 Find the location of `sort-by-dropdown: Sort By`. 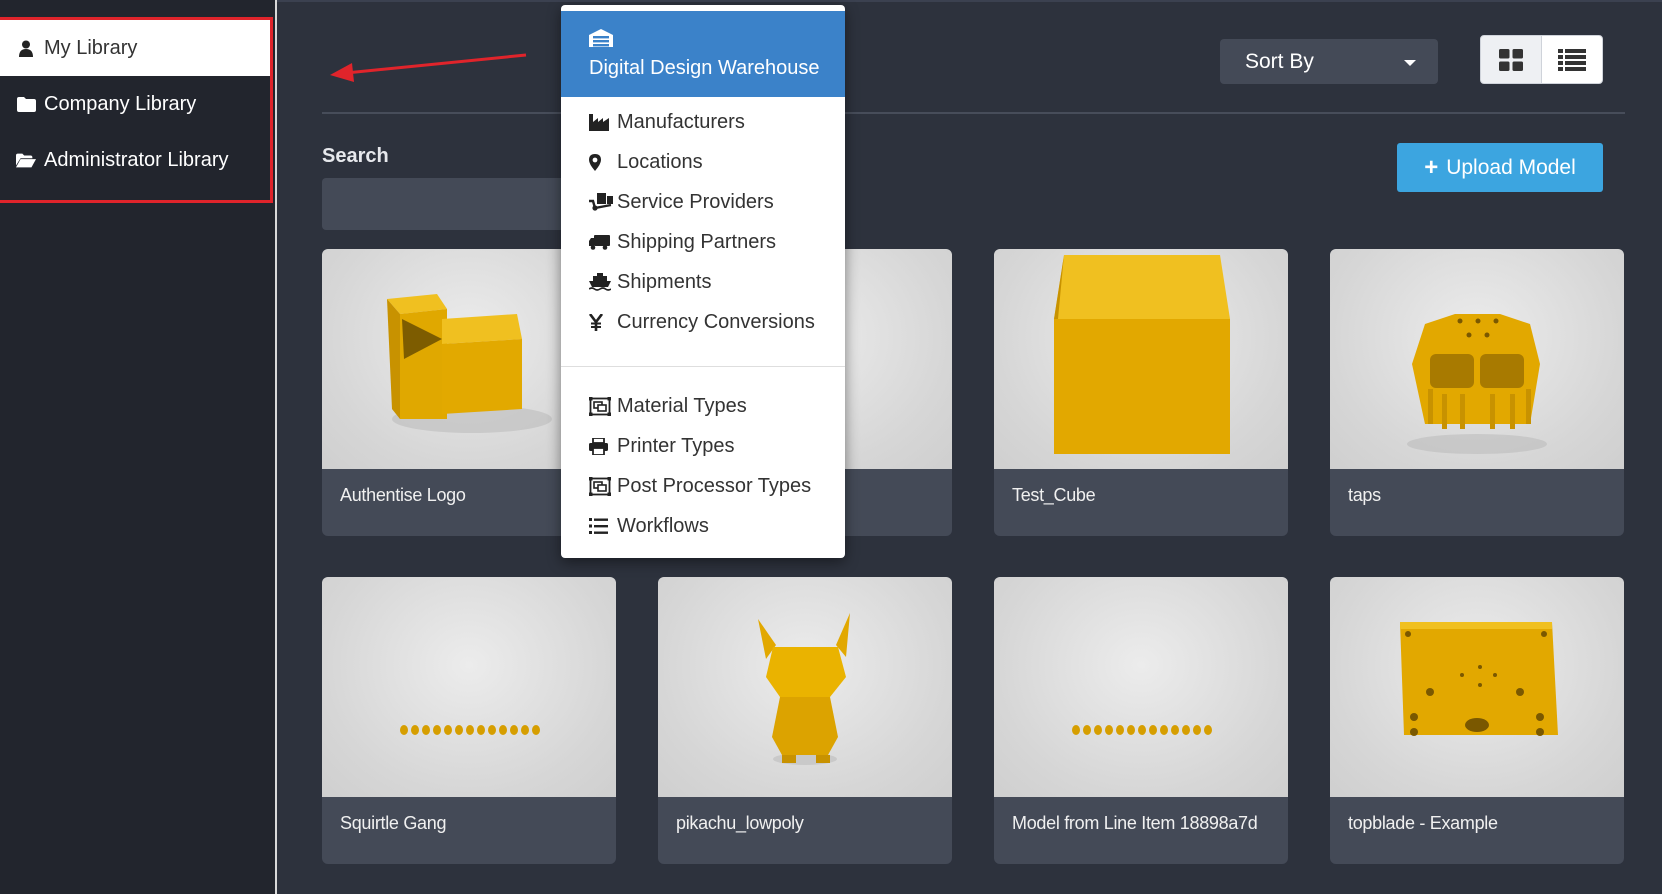

sort-by-dropdown: Sort By is located at coordinates (1329, 61).